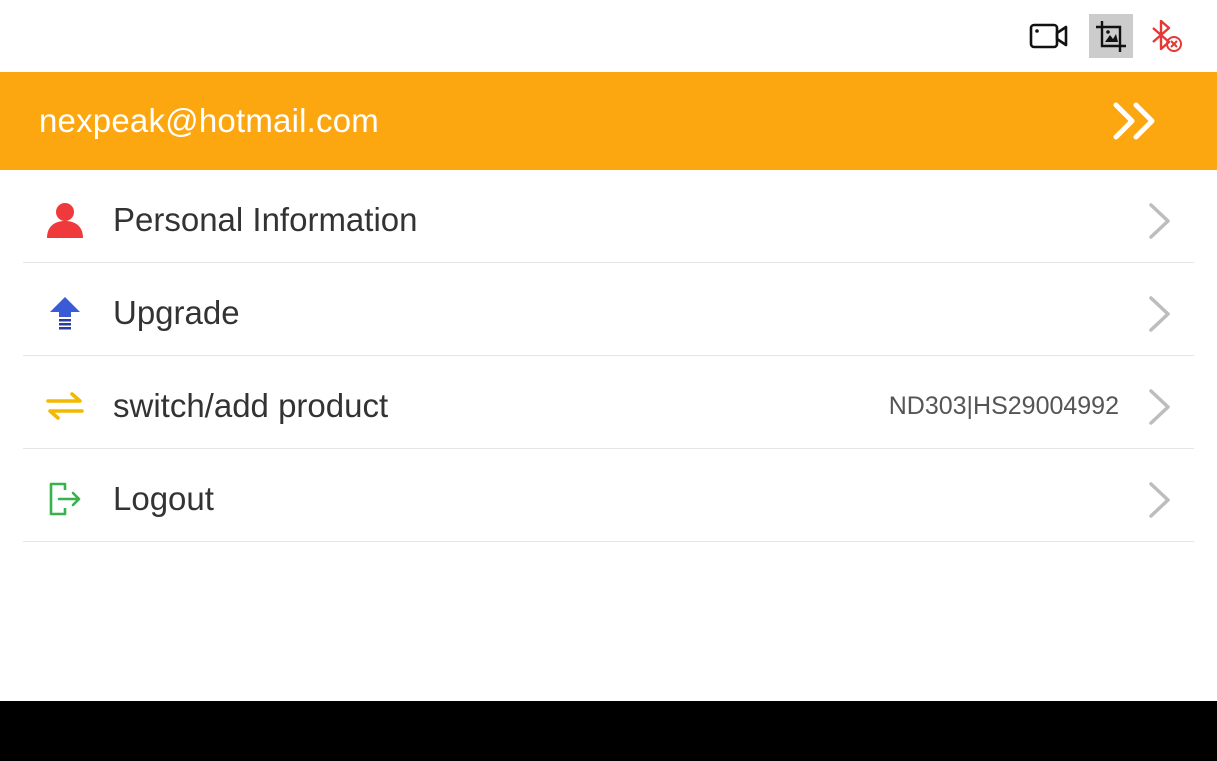 The height and width of the screenshot is (761, 1217). Describe the element at coordinates (176, 312) in the screenshot. I see `menu-item-label: Upgrade` at that location.